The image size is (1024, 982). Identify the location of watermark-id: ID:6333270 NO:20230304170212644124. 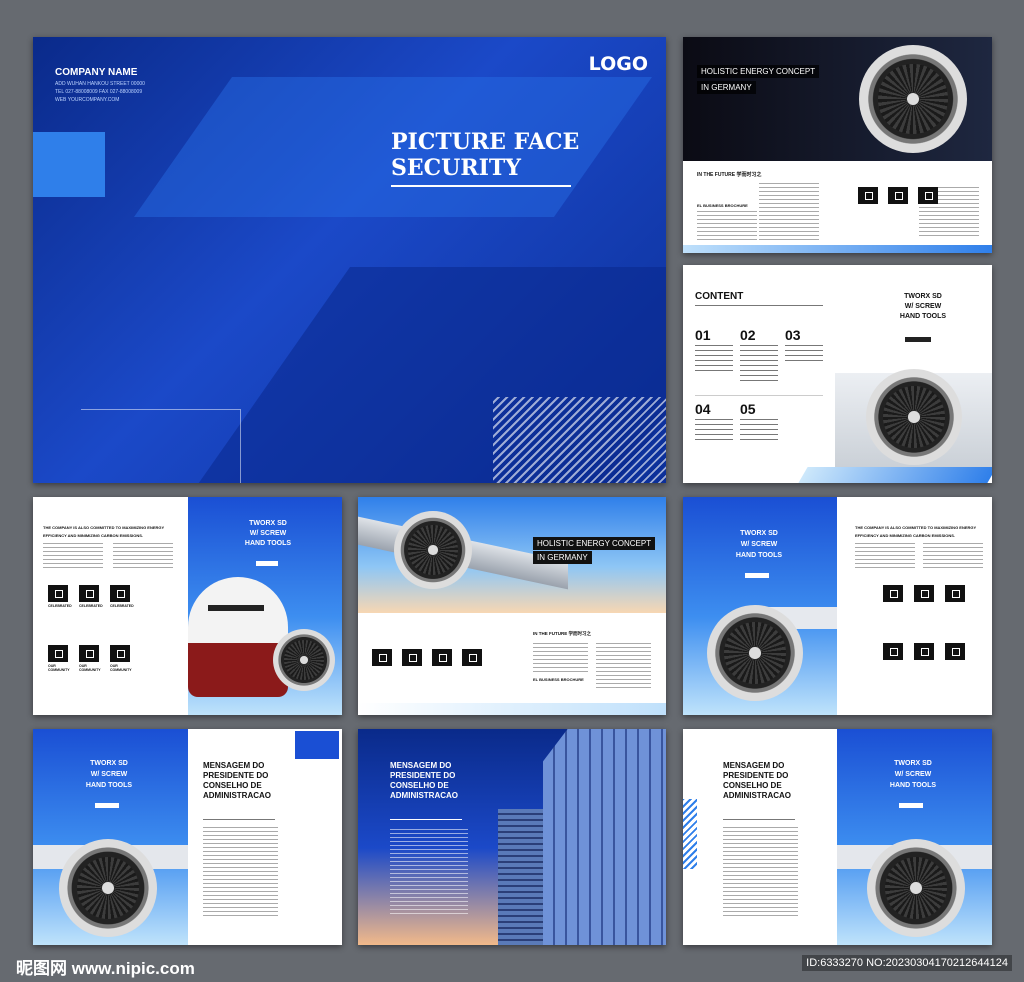
(907, 963).